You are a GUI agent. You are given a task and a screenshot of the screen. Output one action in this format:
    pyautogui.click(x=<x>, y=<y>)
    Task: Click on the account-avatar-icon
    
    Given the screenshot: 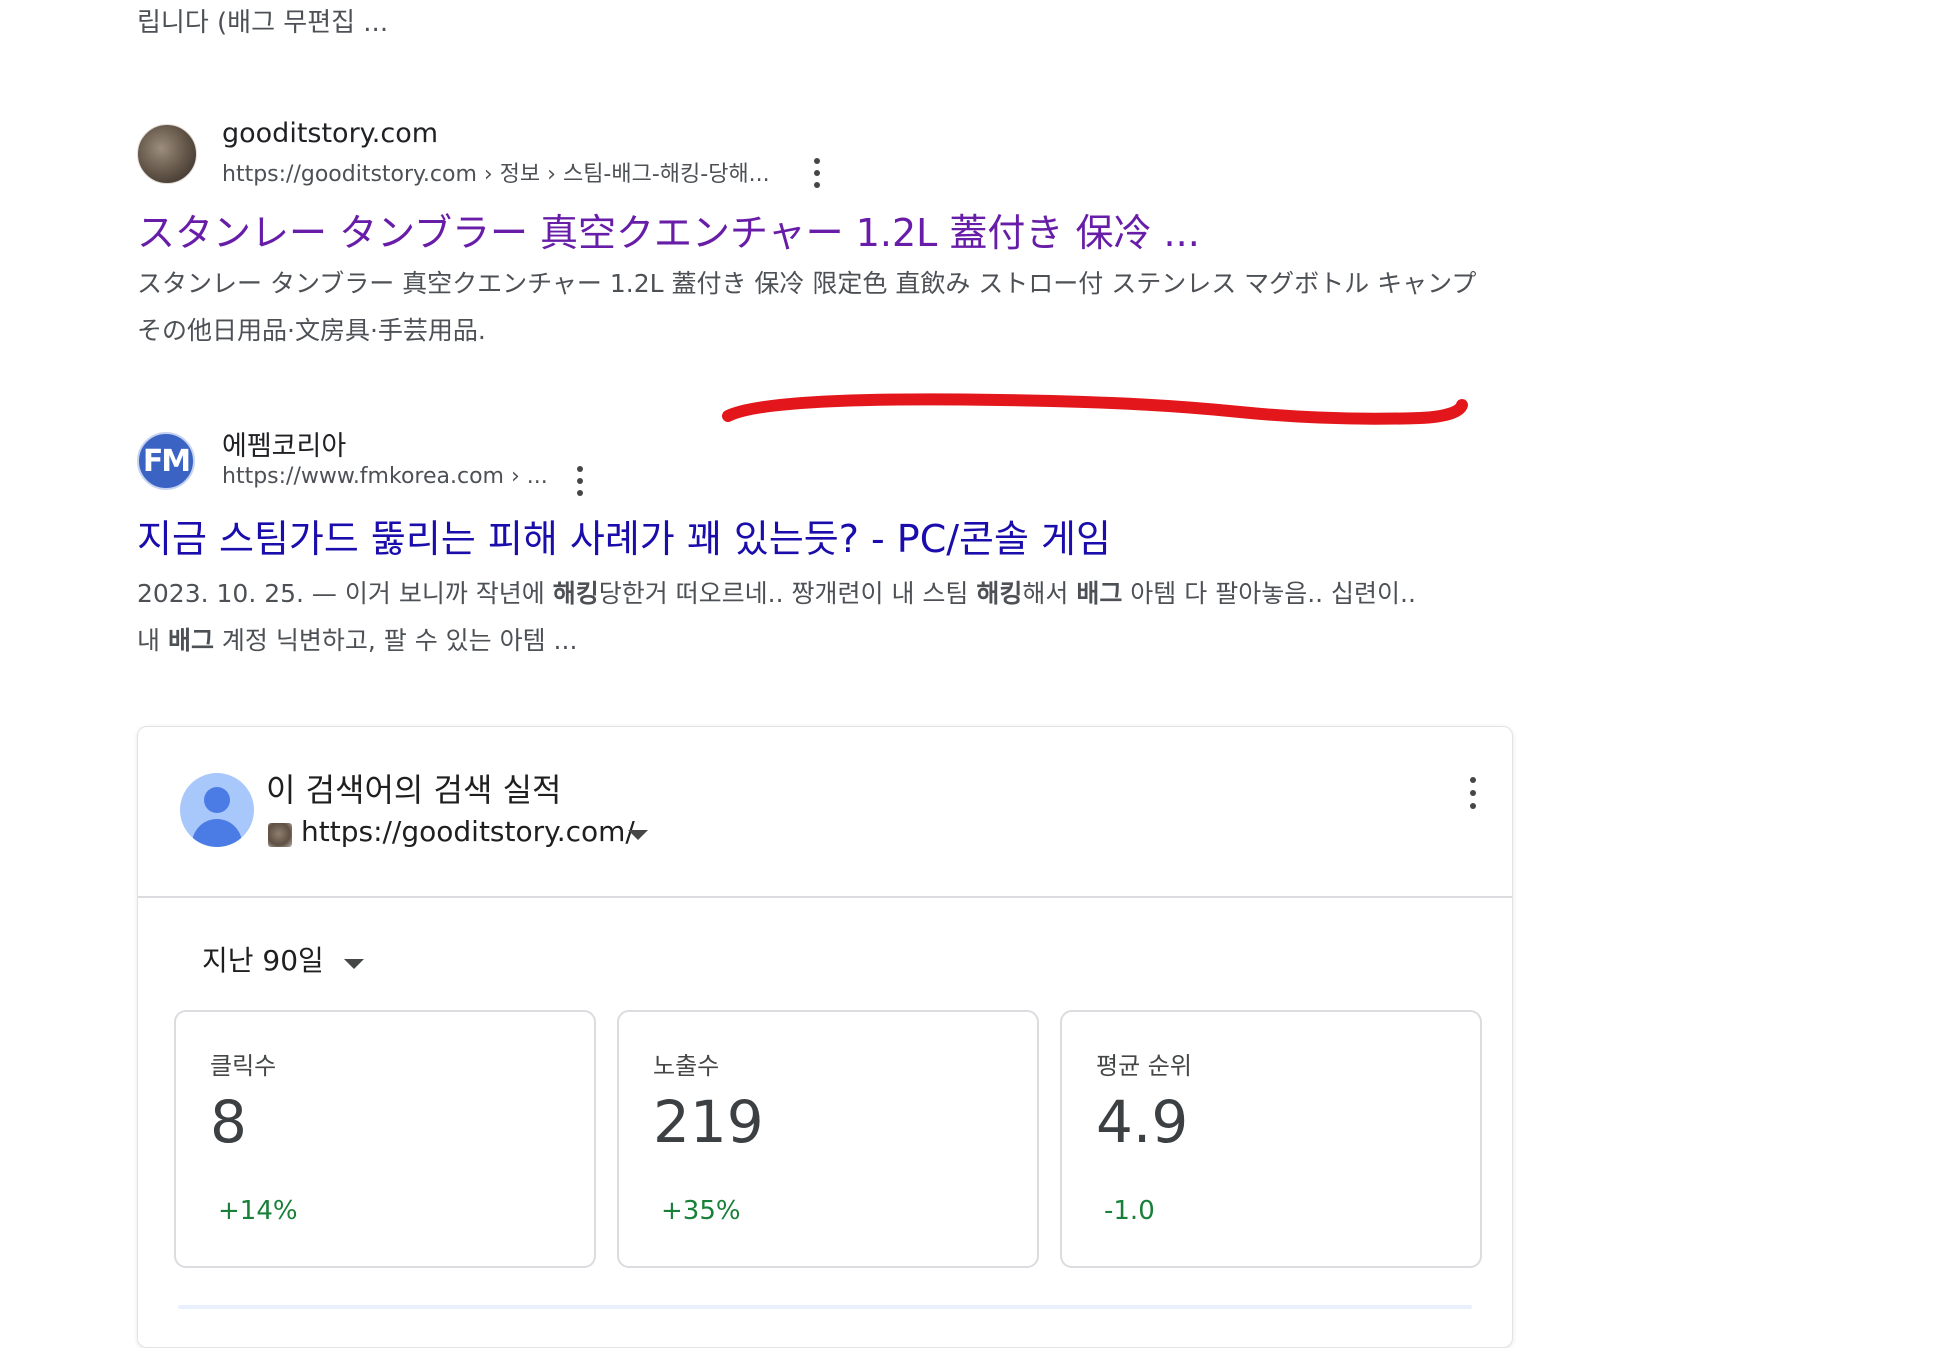 What is the action you would take?
    pyautogui.click(x=217, y=810)
    